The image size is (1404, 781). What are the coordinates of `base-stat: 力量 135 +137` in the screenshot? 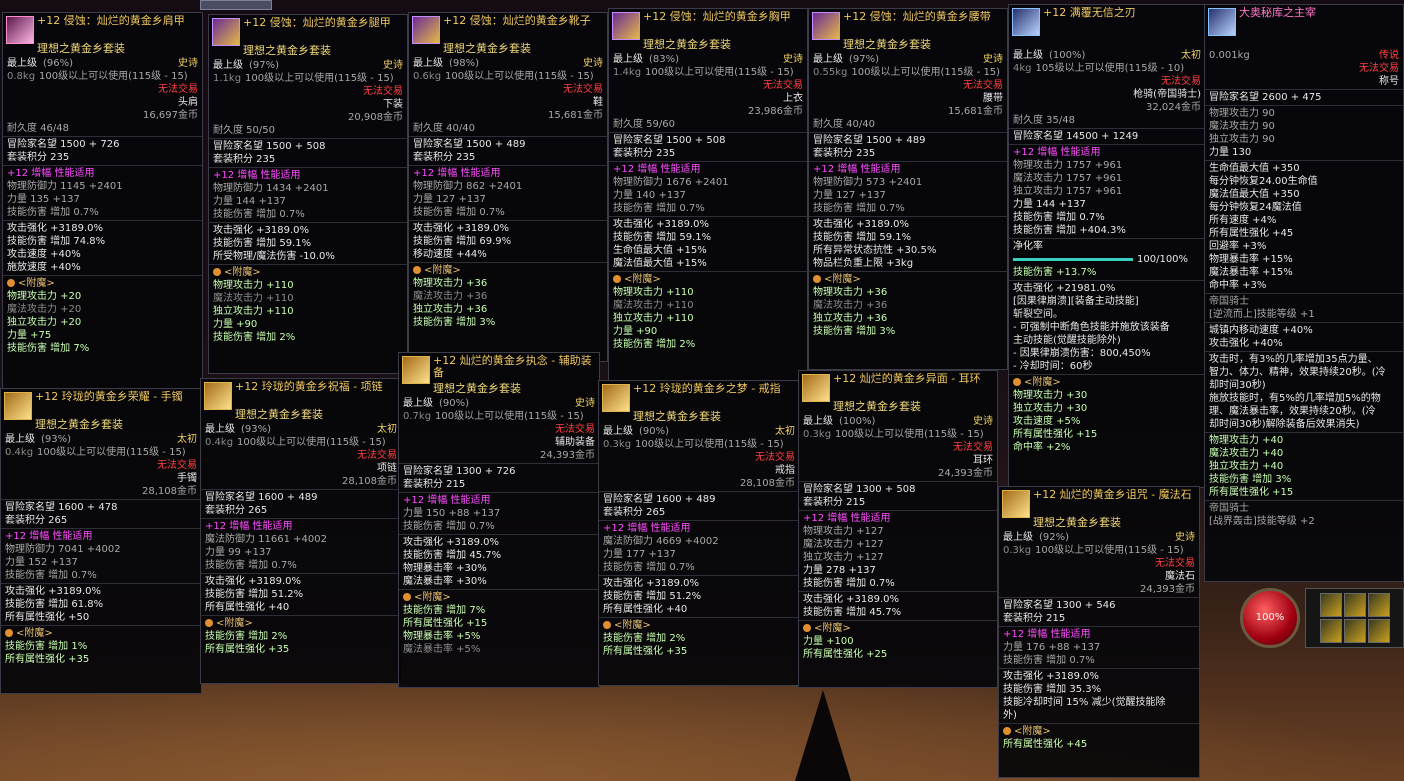 It's located at (102, 199).